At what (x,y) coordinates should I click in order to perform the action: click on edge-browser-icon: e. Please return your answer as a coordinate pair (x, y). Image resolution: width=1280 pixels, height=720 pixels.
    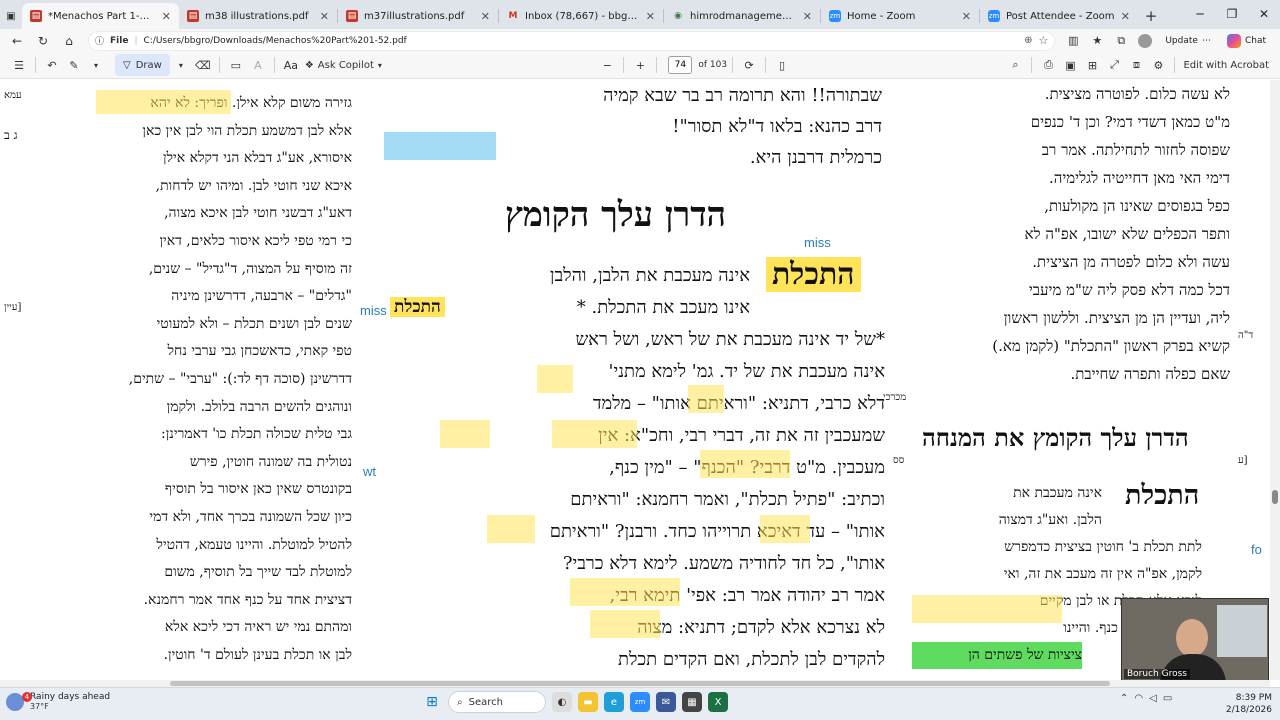
    Looking at the image, I should click on (614, 702).